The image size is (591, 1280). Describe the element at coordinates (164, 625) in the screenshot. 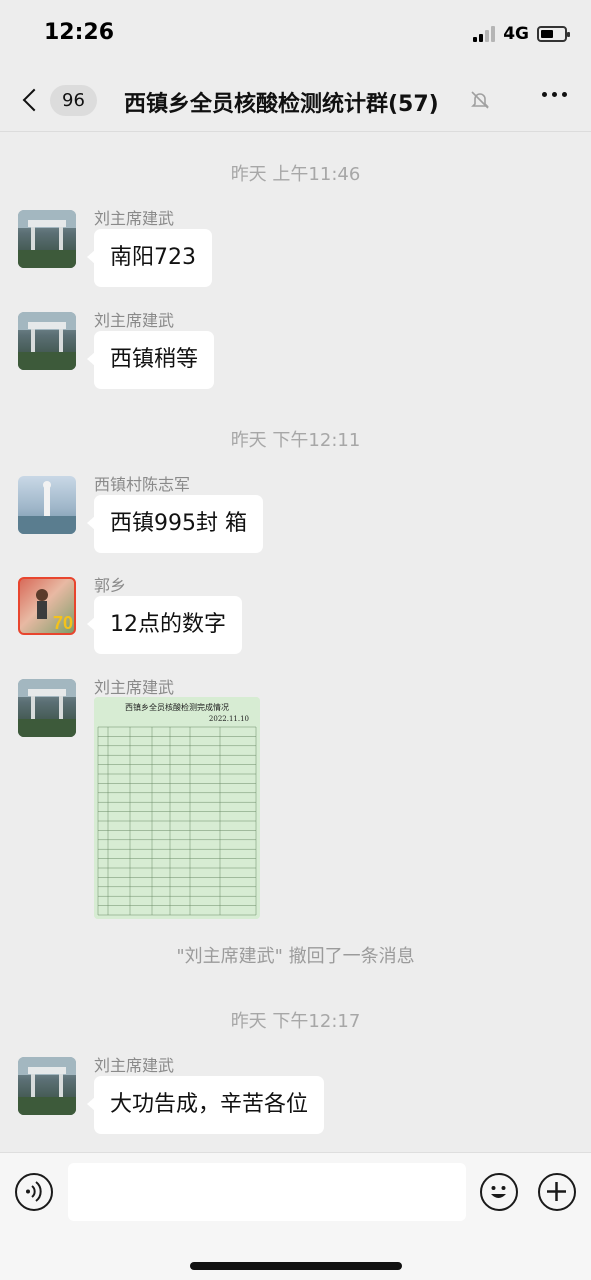

I see `message-bubble: 12点的数字` at that location.